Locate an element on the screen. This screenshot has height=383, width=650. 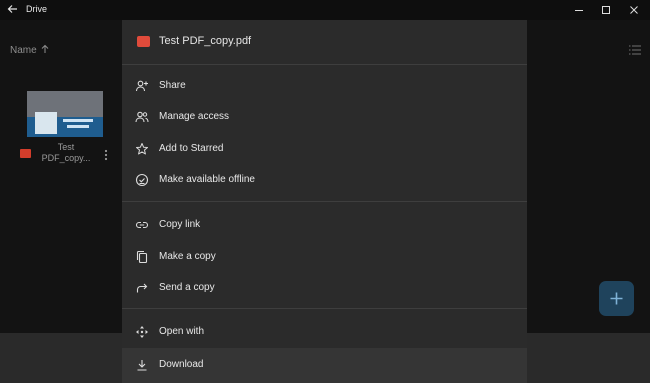
link-icon is located at coordinates (142, 225).